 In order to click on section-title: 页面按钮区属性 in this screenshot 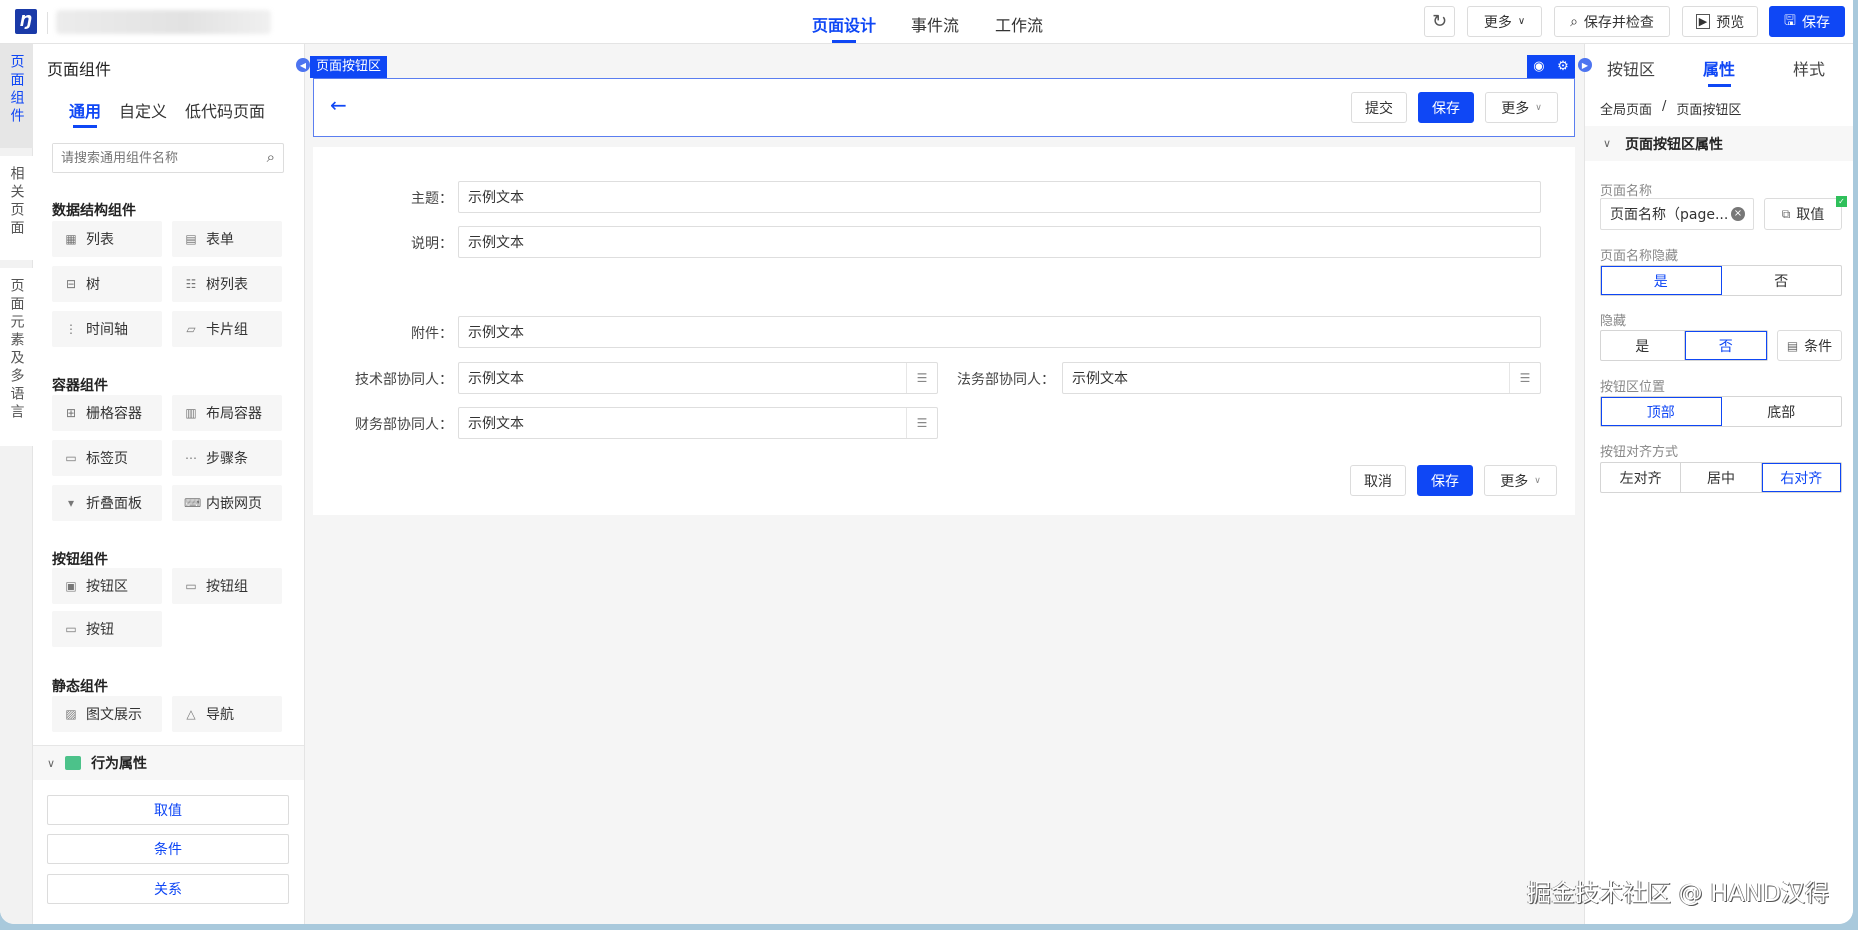, I will do `click(1674, 144)`.